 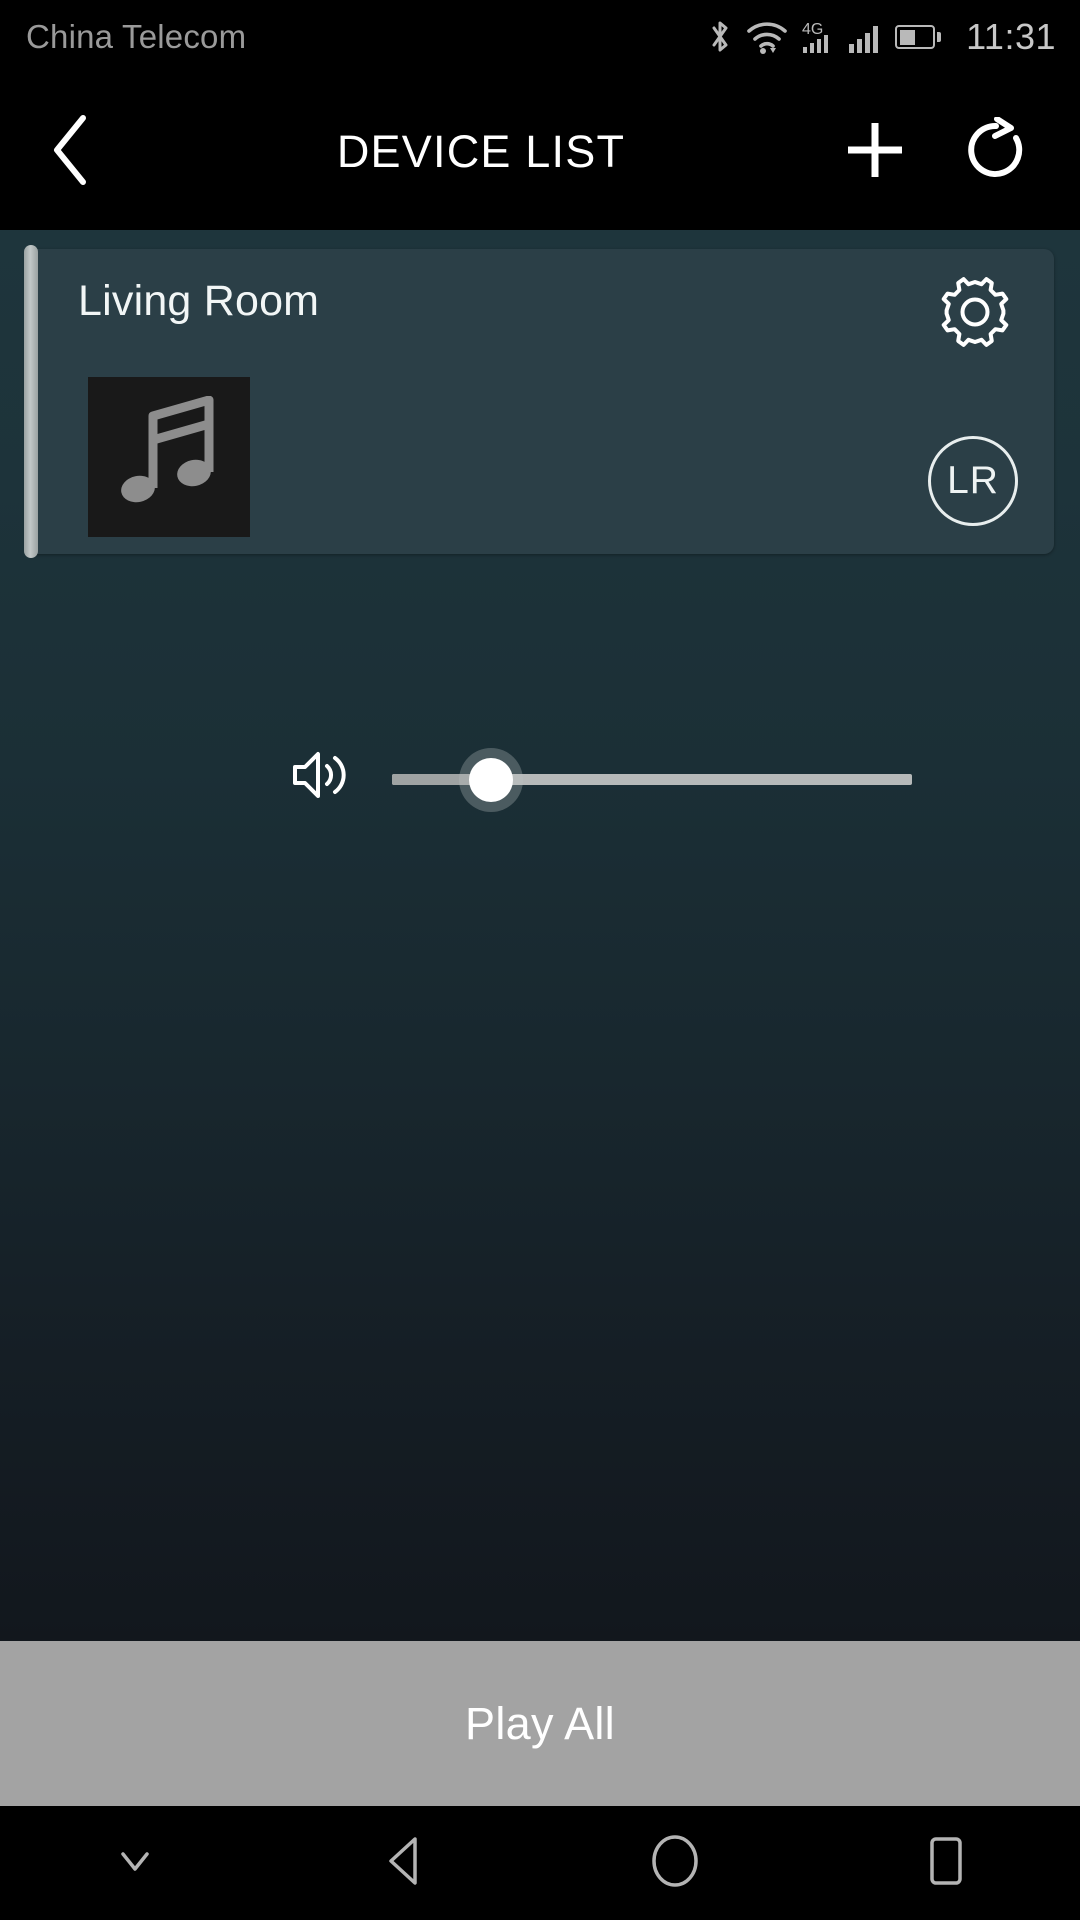 I want to click on clock-label: 11:31, so click(x=1011, y=36).